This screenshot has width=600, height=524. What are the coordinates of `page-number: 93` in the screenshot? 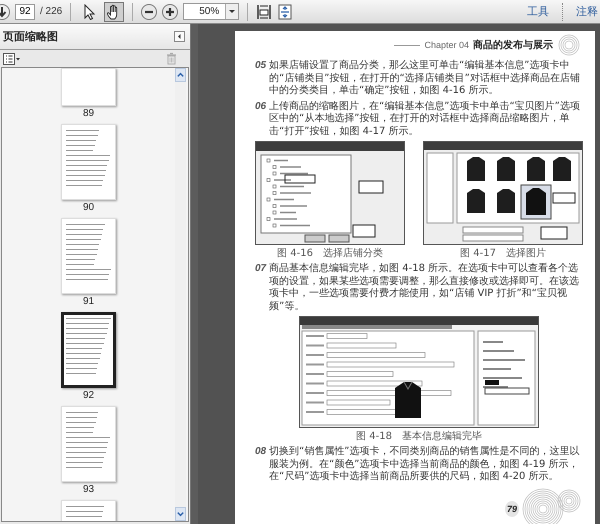 It's located at (88, 490).